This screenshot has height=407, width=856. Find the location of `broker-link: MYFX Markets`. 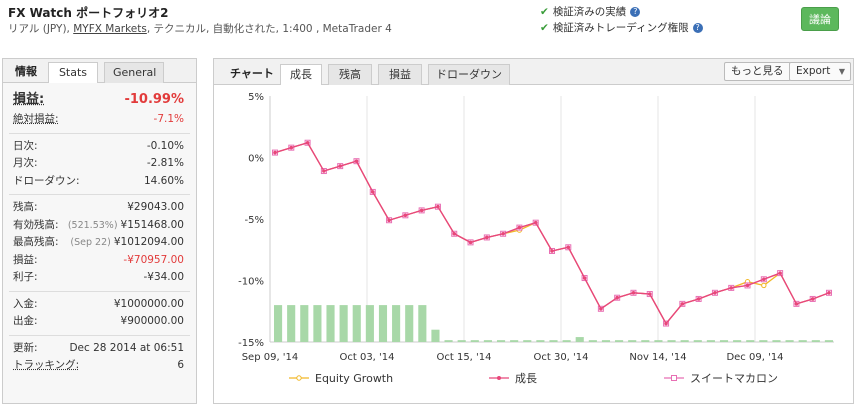

broker-link: MYFX Markets is located at coordinates (110, 29).